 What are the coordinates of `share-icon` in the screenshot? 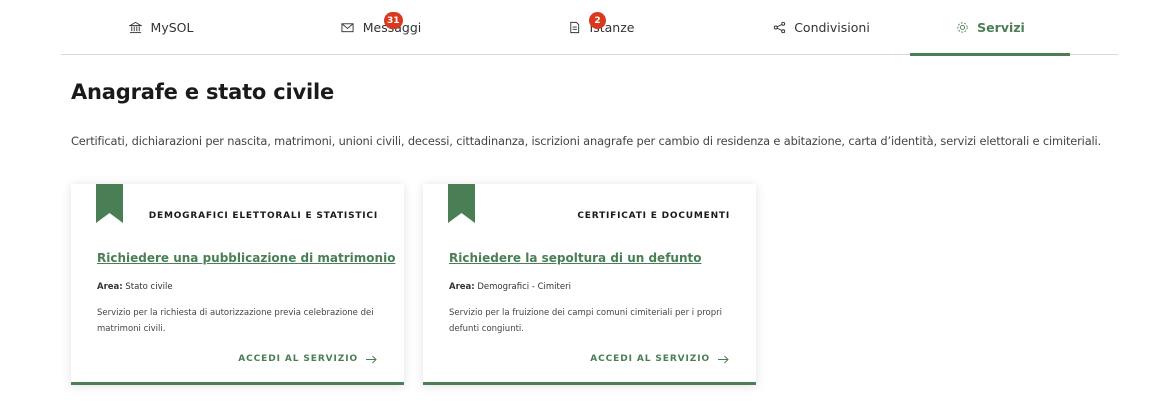 It's located at (779, 27).